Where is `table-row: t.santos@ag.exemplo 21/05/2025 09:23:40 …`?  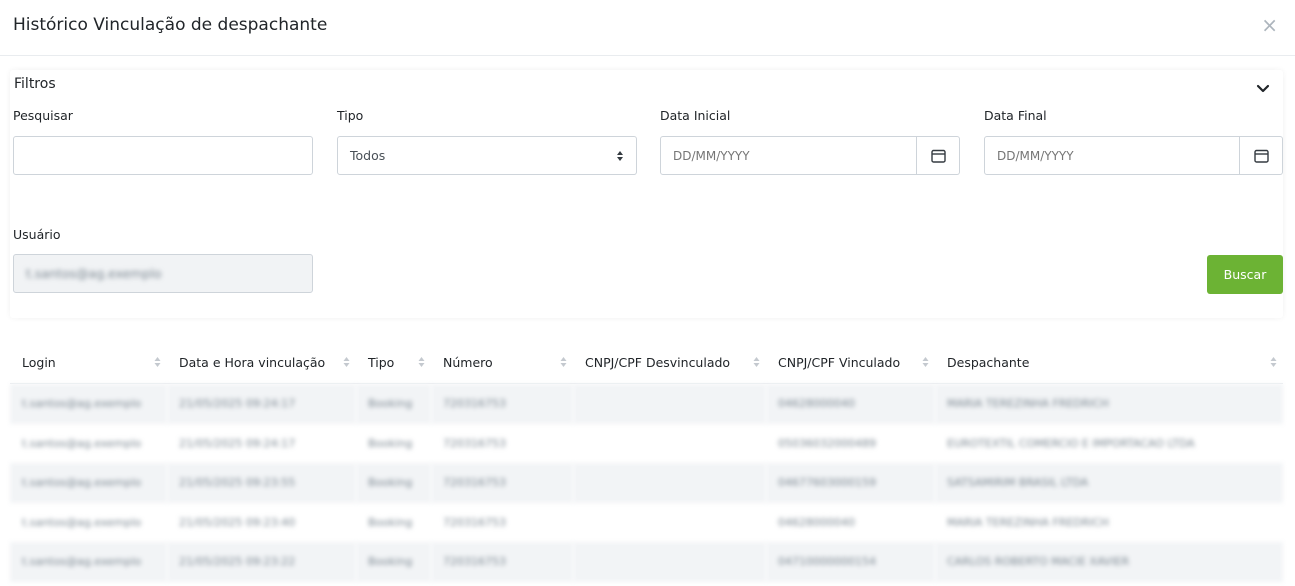
table-row: t.santos@ag.exemplo 21/05/2025 09:23:40 … is located at coordinates (646, 523).